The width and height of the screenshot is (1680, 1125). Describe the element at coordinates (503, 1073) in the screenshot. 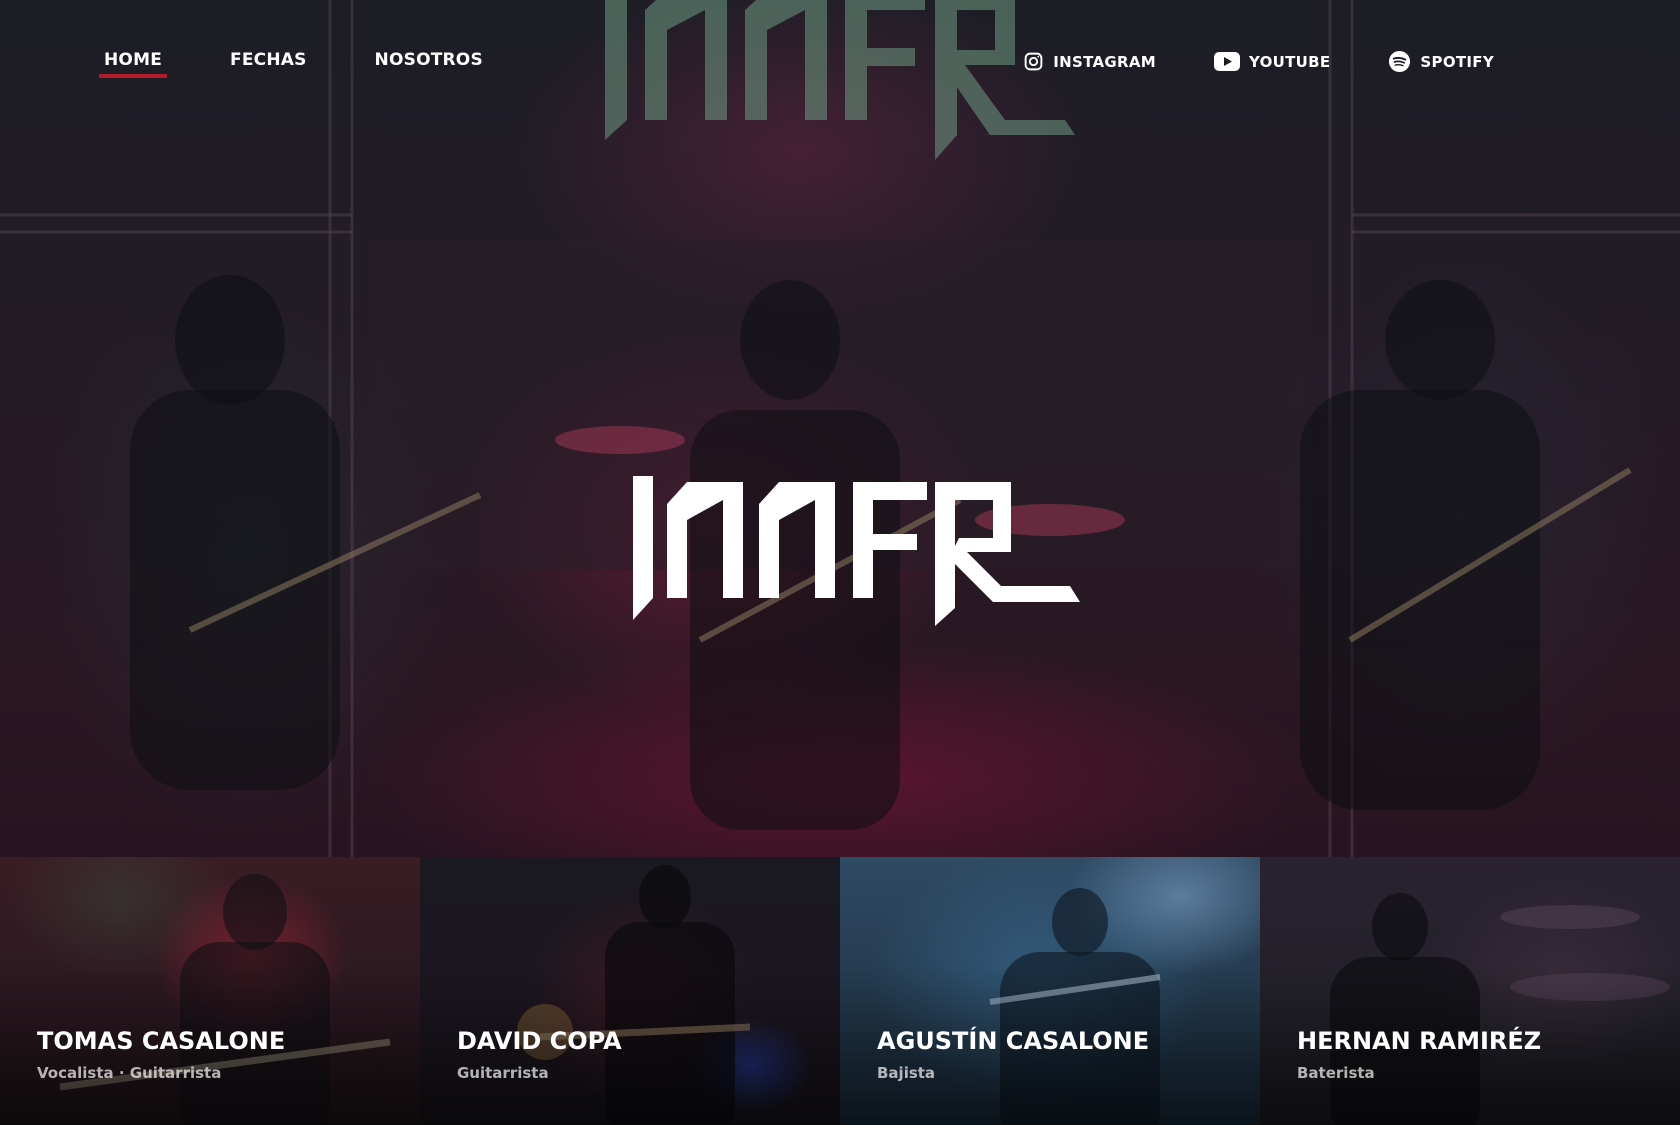

I see `member-role: Guitarrista` at that location.